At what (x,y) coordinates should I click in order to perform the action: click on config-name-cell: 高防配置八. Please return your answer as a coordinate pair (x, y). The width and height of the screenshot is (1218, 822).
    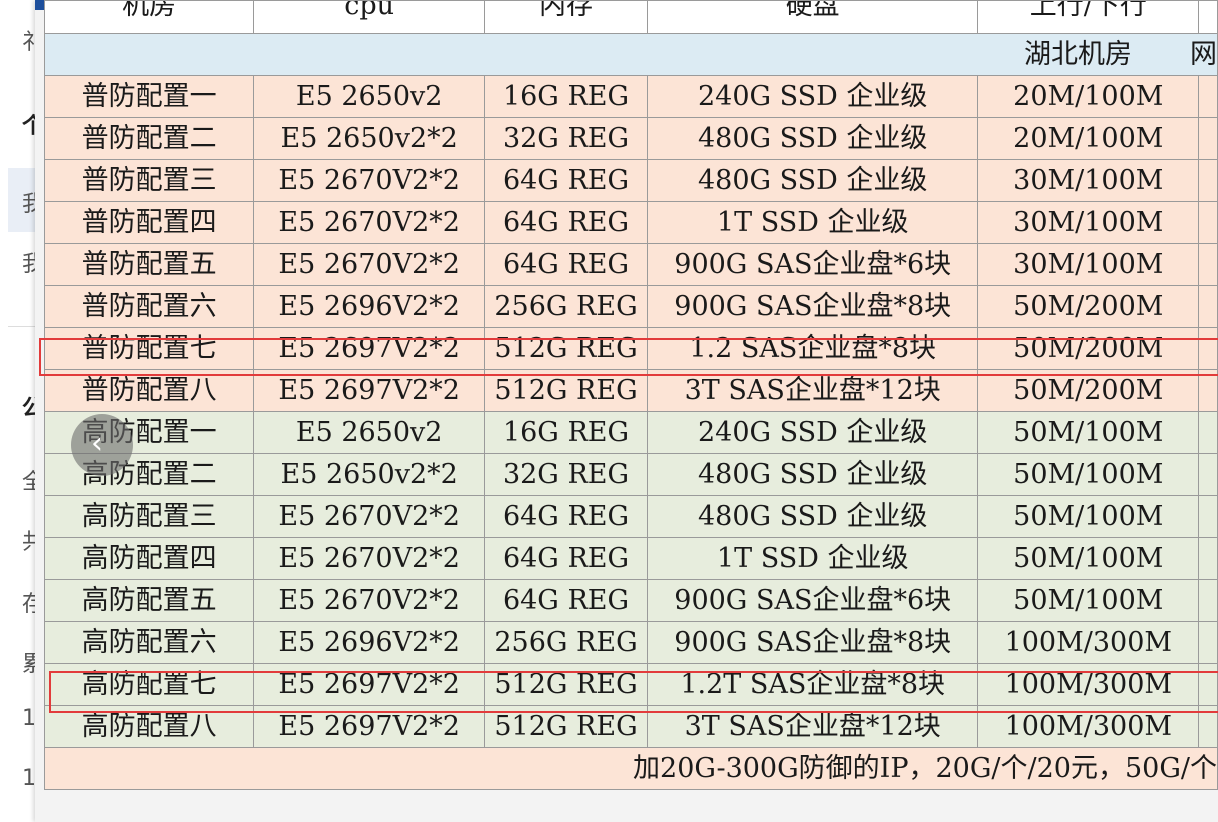
    Looking at the image, I should click on (149, 726).